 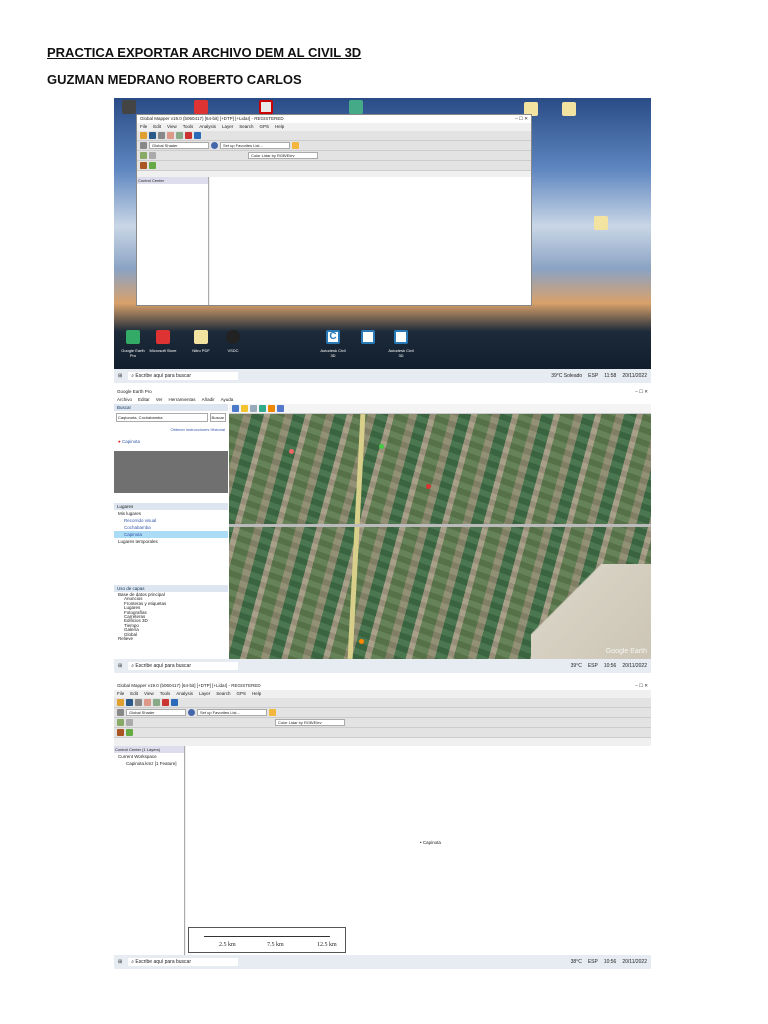 I want to click on weather: 39°C Soleado, so click(x=566, y=376).